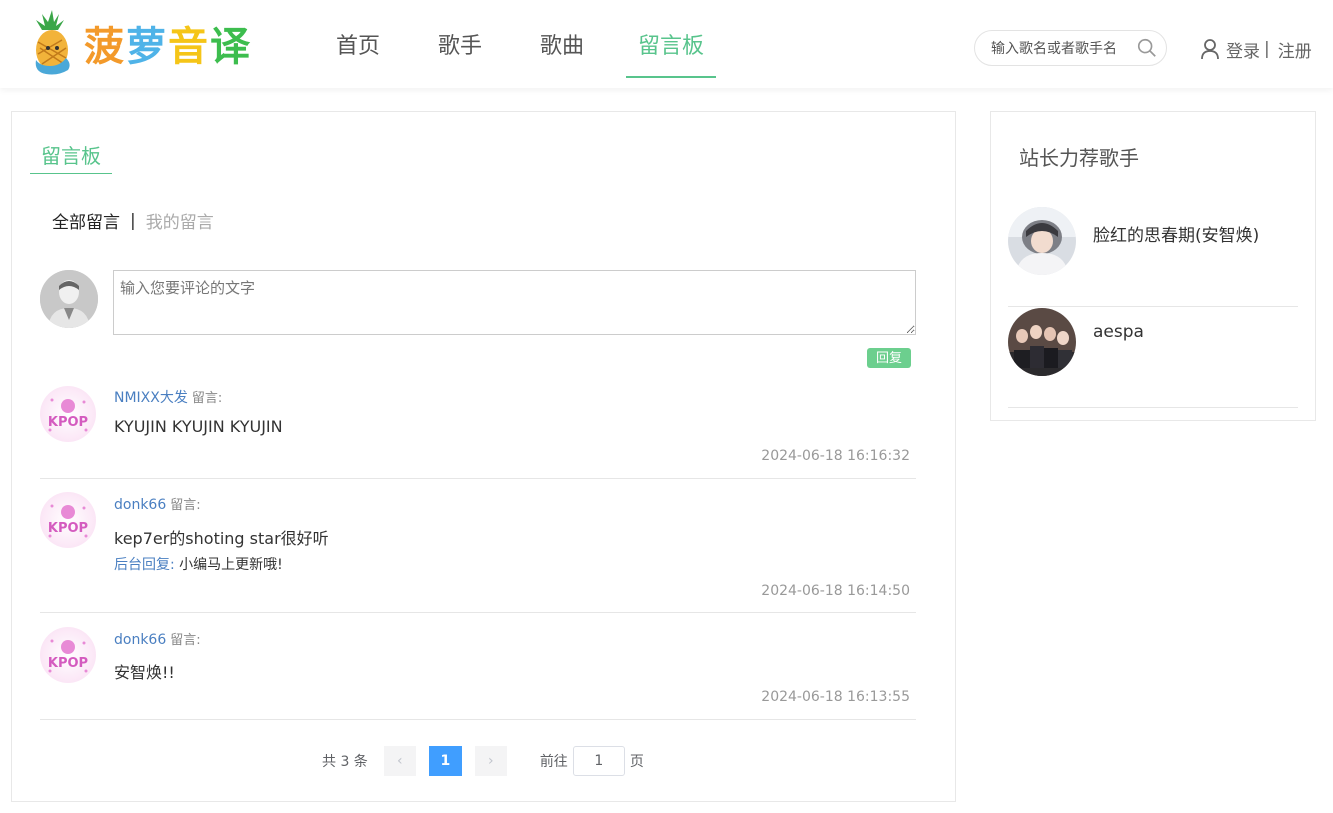  I want to click on nav-songs: 歌曲, so click(562, 39).